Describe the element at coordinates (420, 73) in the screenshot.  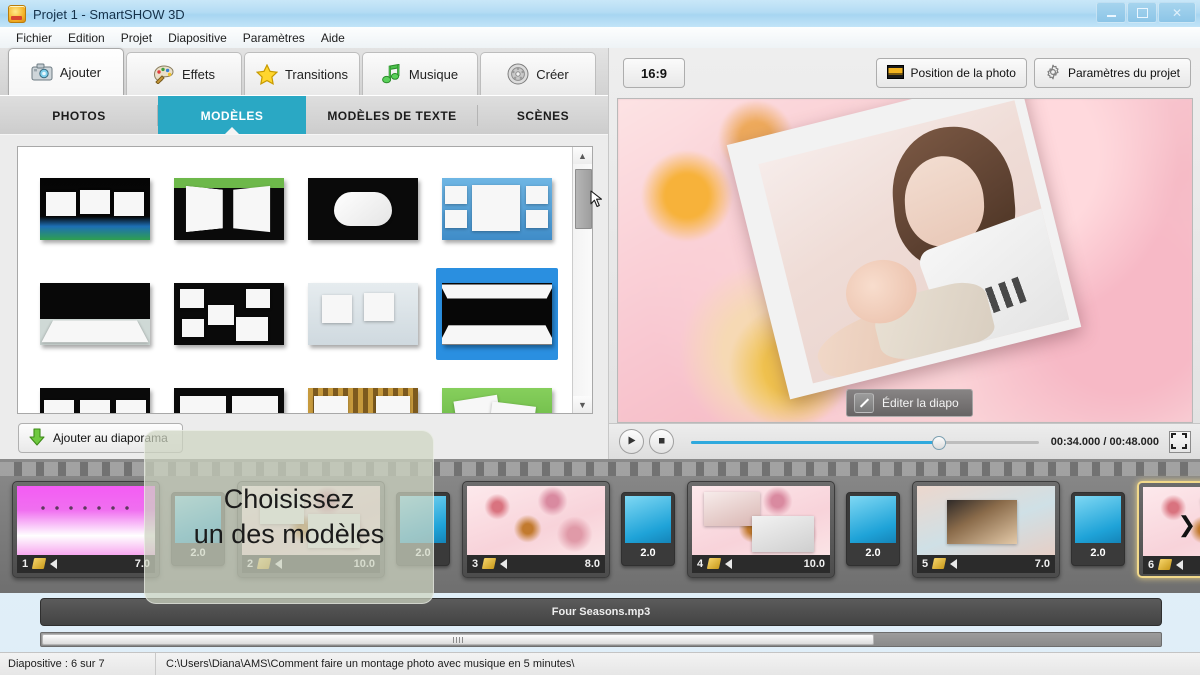
I see `tab-musique: Musique` at that location.